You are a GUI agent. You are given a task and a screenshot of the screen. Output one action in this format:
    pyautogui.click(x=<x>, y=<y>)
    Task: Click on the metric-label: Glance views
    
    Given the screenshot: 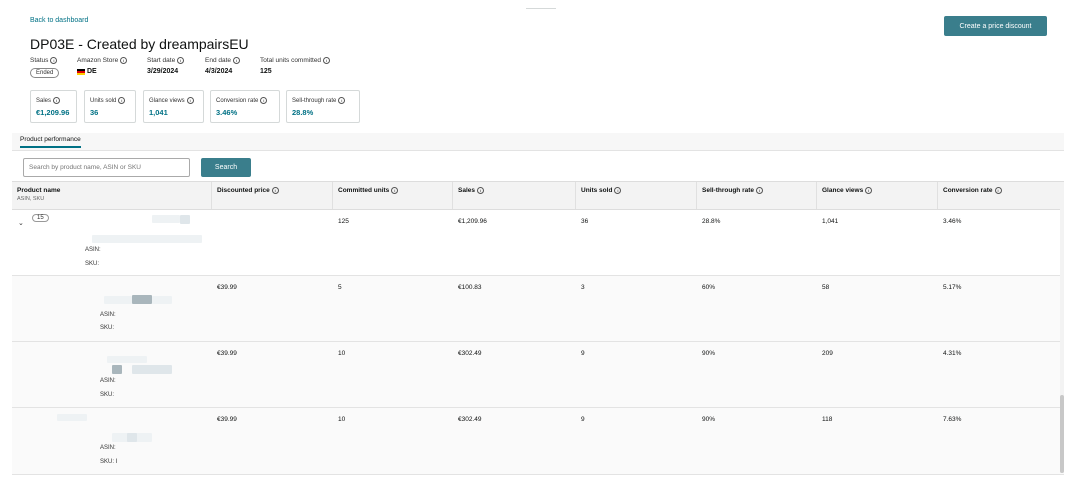 What is the action you would take?
    pyautogui.click(x=167, y=100)
    